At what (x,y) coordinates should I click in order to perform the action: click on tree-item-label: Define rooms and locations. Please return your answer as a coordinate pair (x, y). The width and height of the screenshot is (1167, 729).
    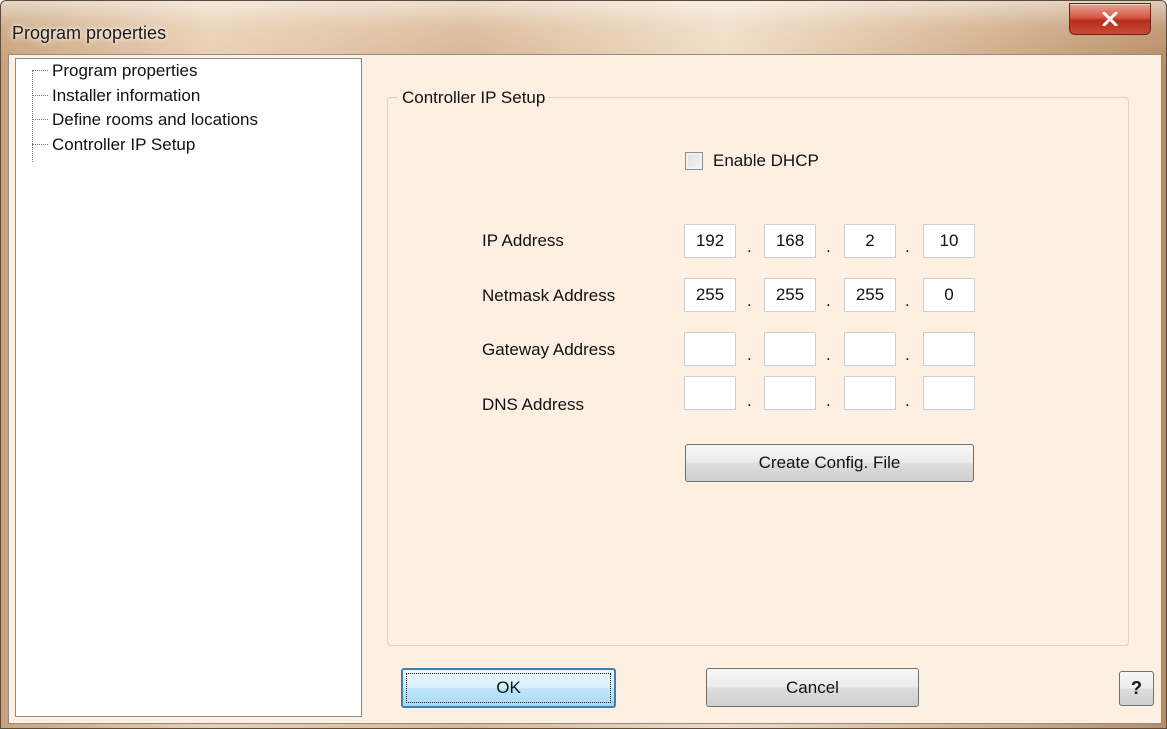
    Looking at the image, I should click on (155, 119).